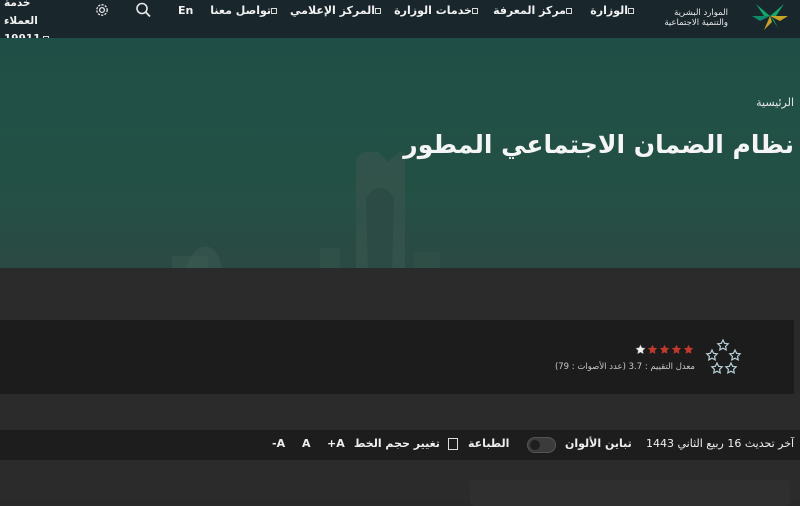 Image resolution: width=800 pixels, height=506 pixels. What do you see at coordinates (102, 10) in the screenshot?
I see `gear-icon` at bounding box center [102, 10].